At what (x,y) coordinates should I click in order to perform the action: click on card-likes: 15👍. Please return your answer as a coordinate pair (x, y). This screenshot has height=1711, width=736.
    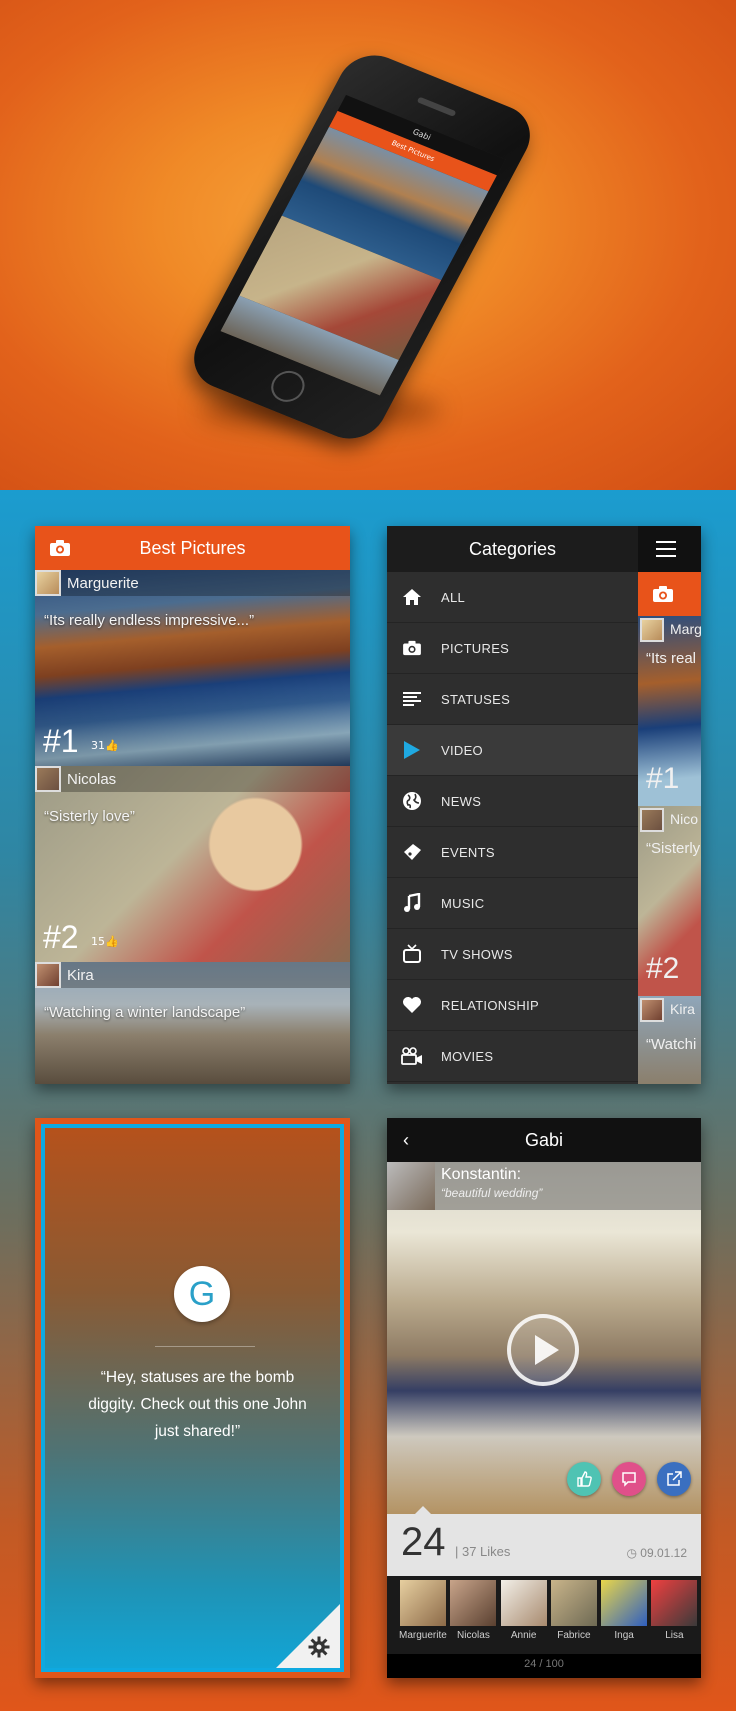
    Looking at the image, I should click on (105, 941).